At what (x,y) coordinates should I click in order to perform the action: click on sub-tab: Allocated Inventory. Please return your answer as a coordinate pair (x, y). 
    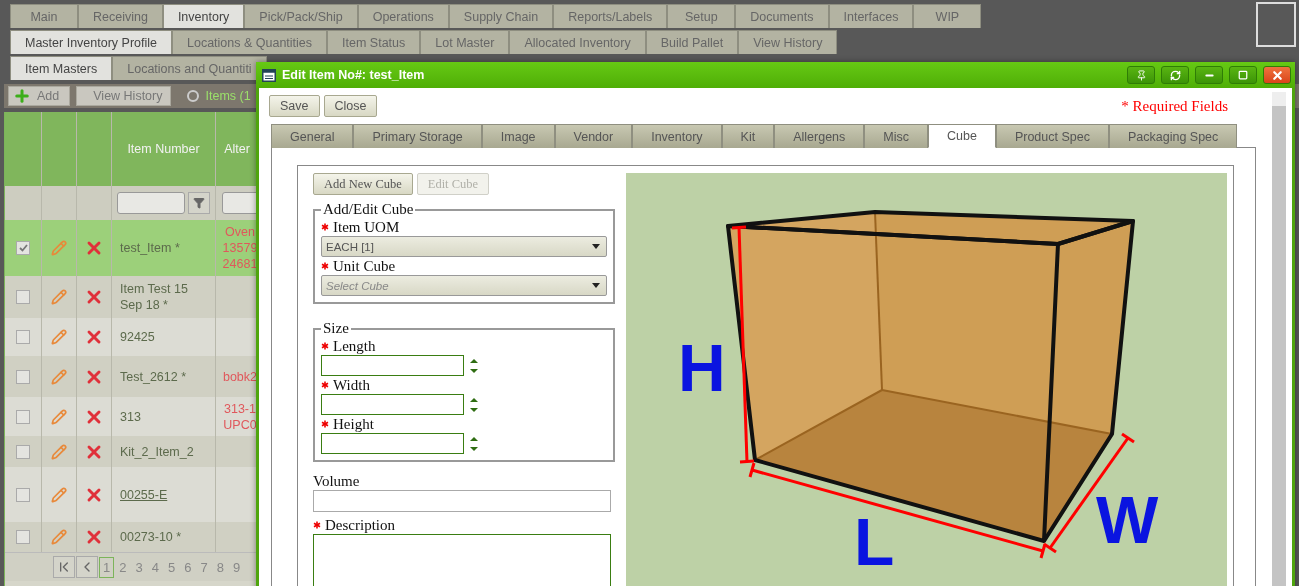
    Looking at the image, I should click on (577, 42).